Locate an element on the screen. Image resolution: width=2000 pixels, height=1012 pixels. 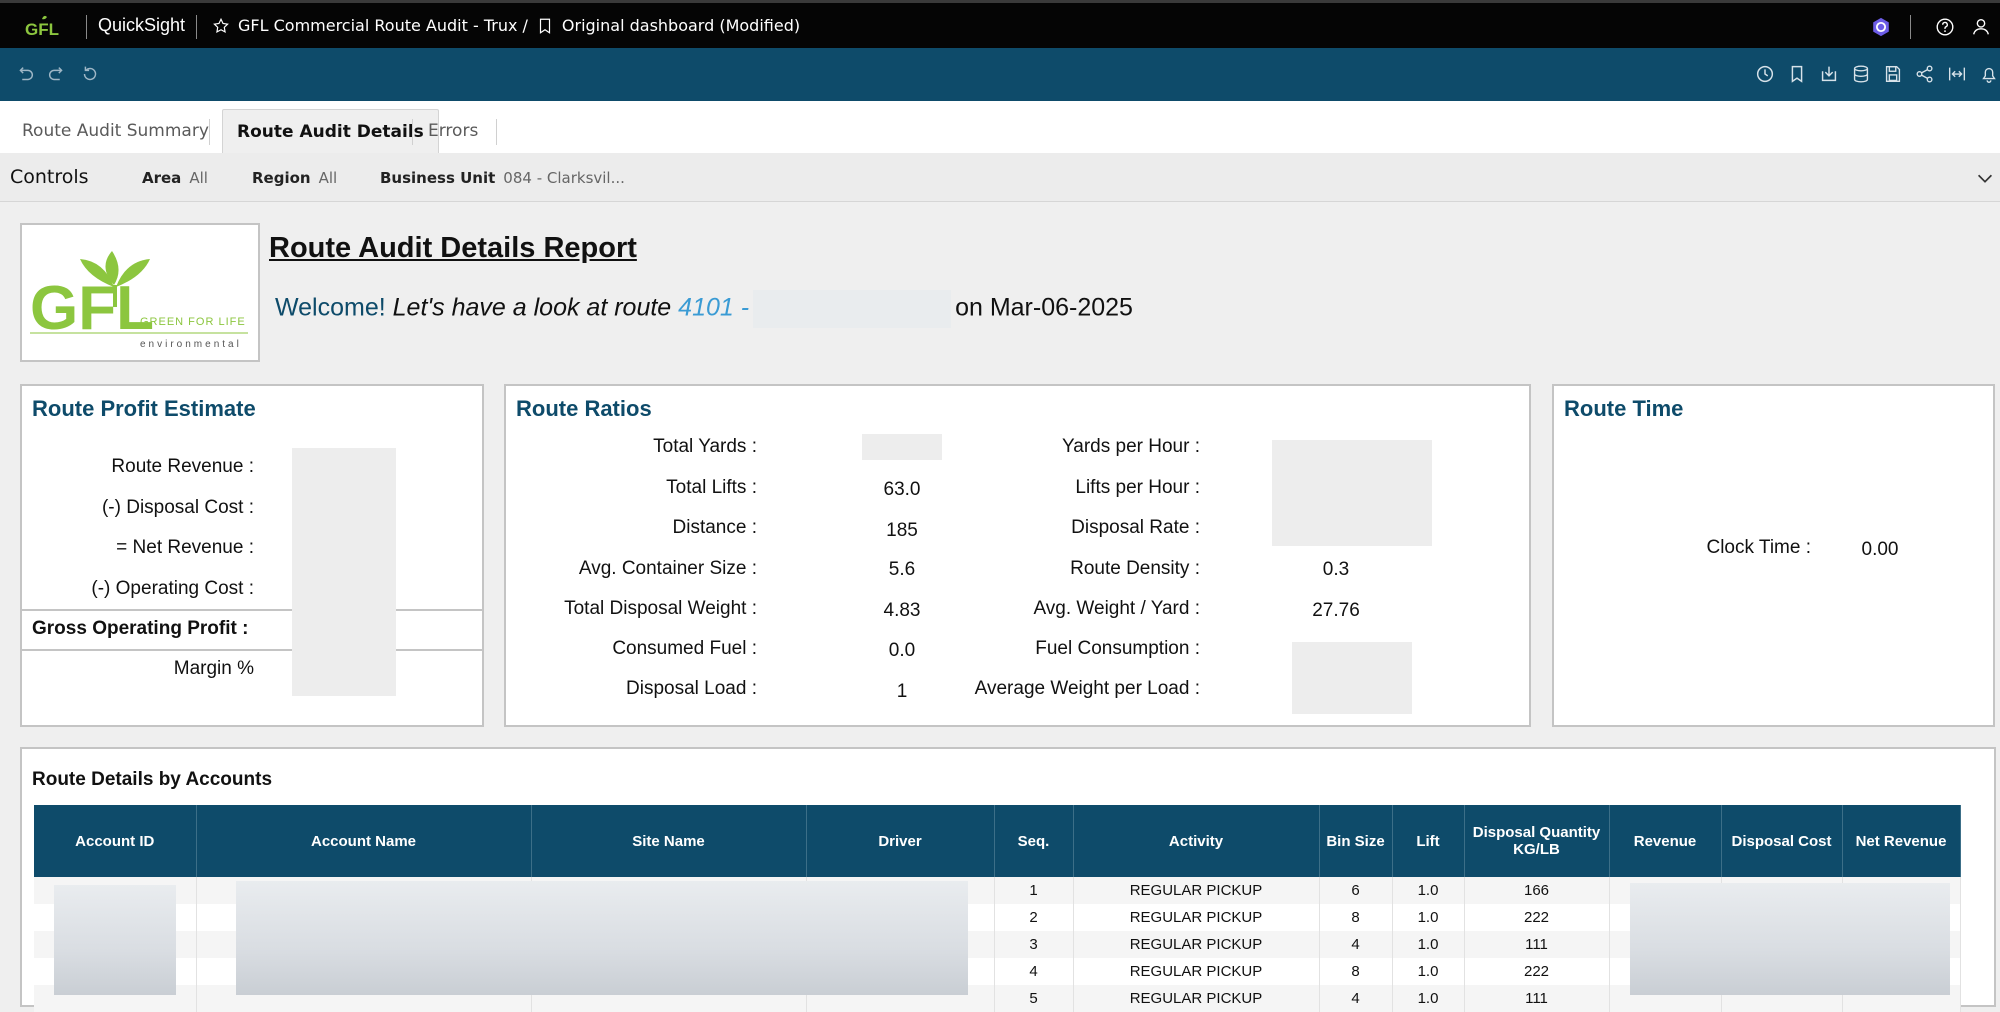
redo-icon is located at coordinates (57, 74).